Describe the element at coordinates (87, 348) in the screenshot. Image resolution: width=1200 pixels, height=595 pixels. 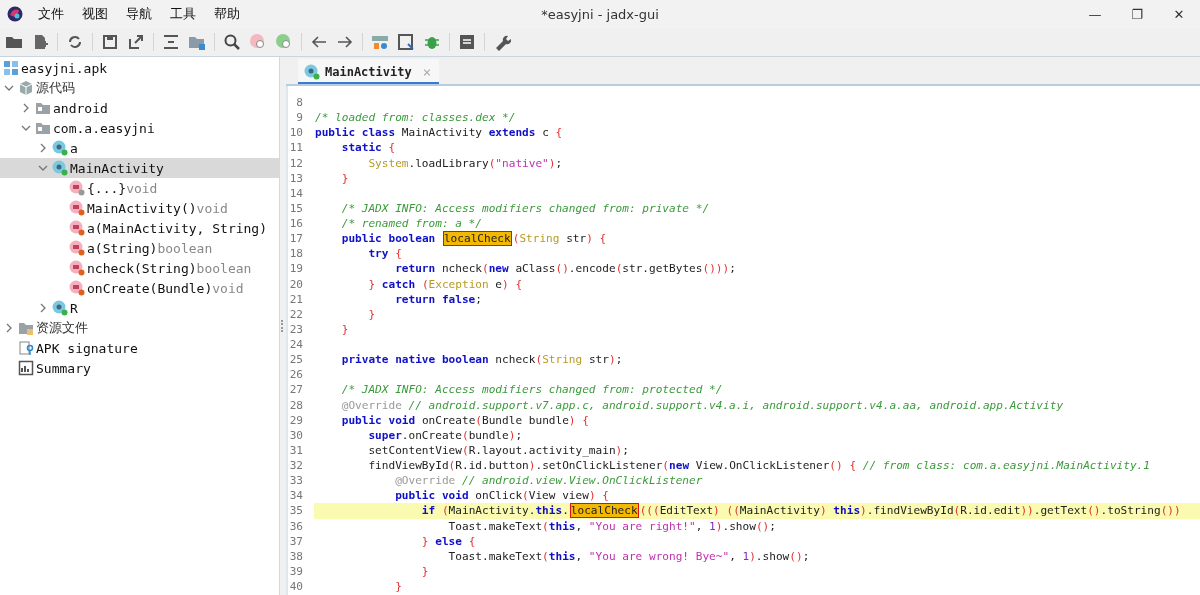
I see `tree-item: APK signature` at that location.